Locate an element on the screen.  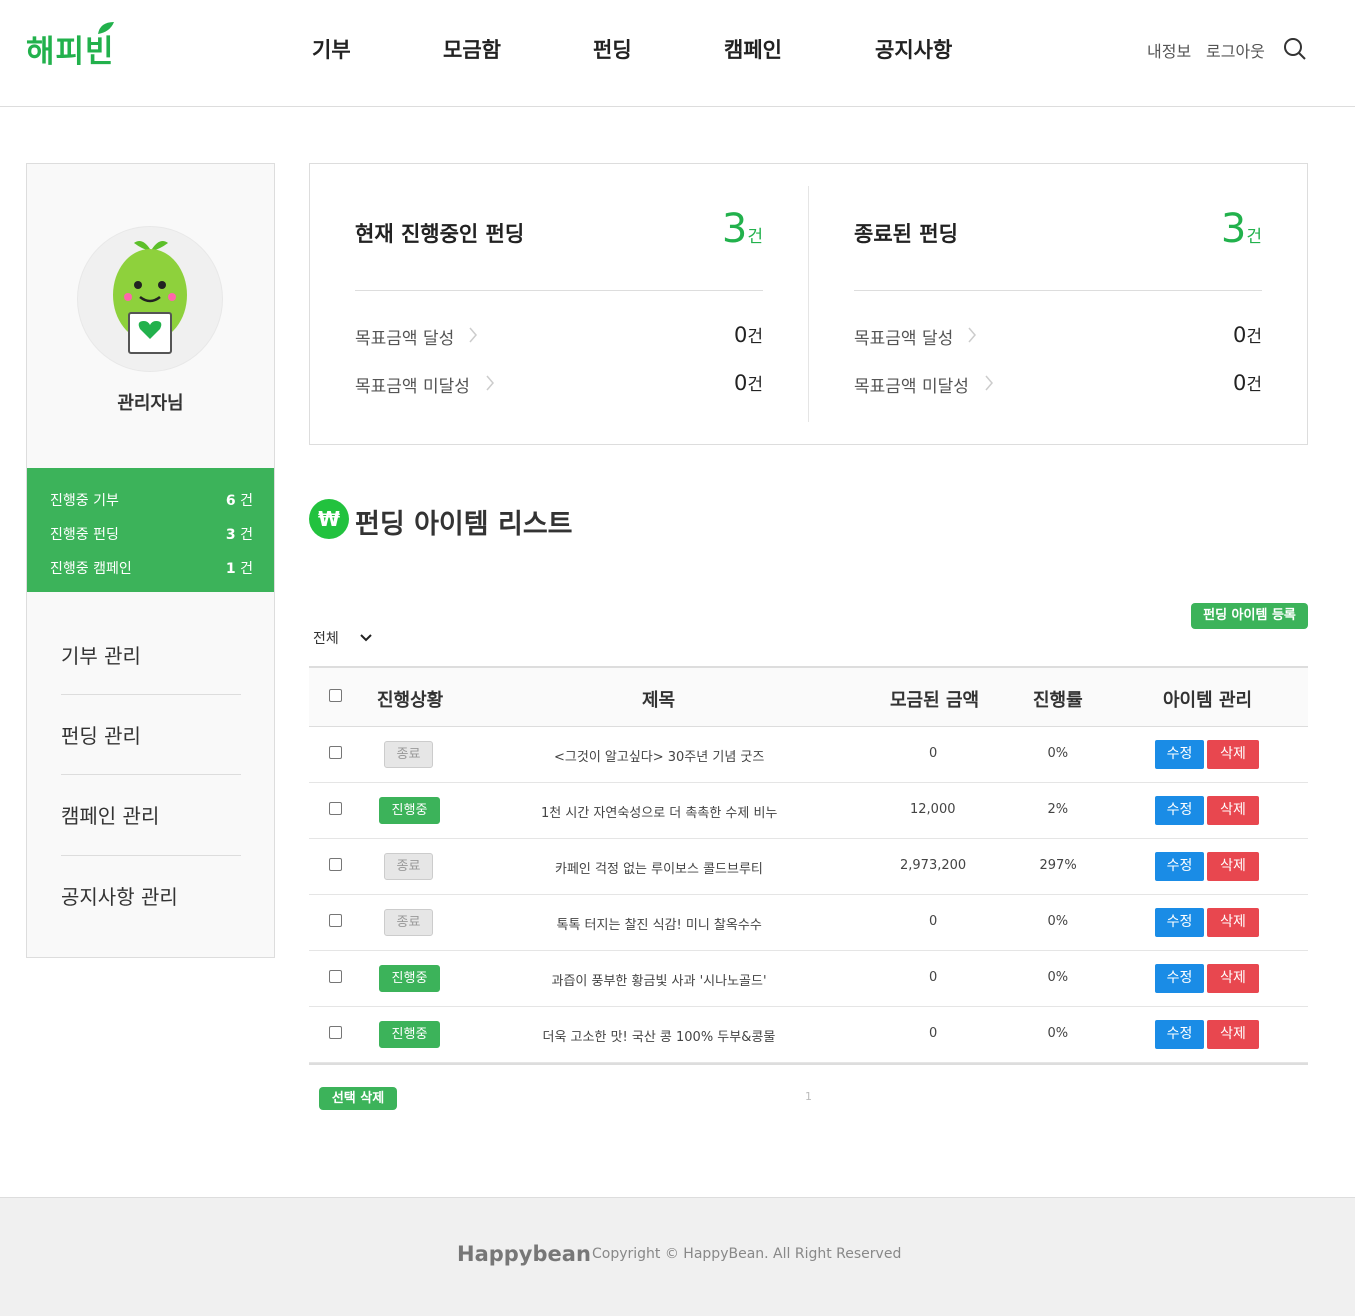
summary-ended: 종료된 펀딩 3건 목표금액 달성 0건 목표금액 미달성 0건 is located at coordinates (1058, 304).